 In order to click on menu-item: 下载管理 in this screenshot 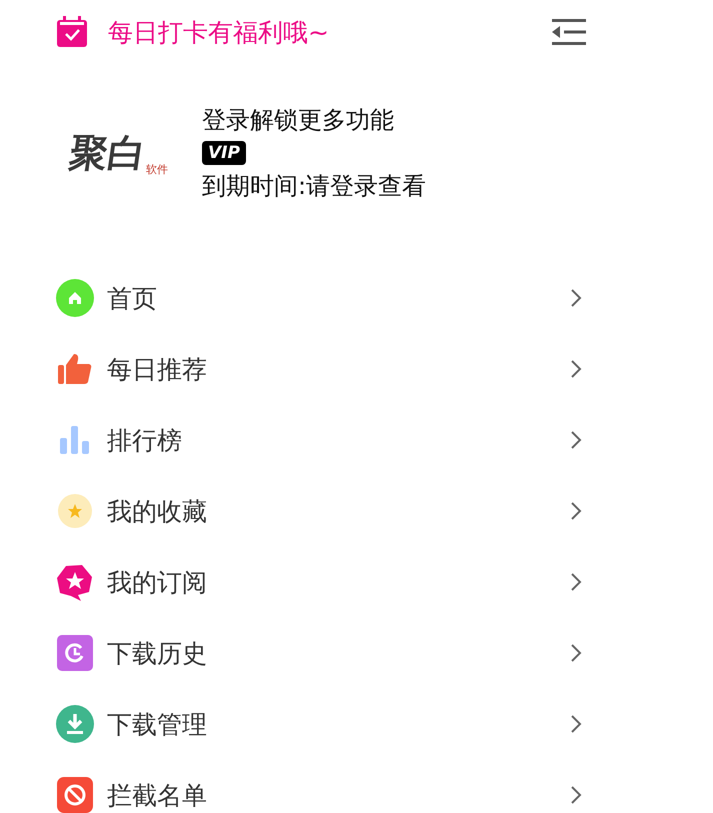, I will do `click(321, 724)`.